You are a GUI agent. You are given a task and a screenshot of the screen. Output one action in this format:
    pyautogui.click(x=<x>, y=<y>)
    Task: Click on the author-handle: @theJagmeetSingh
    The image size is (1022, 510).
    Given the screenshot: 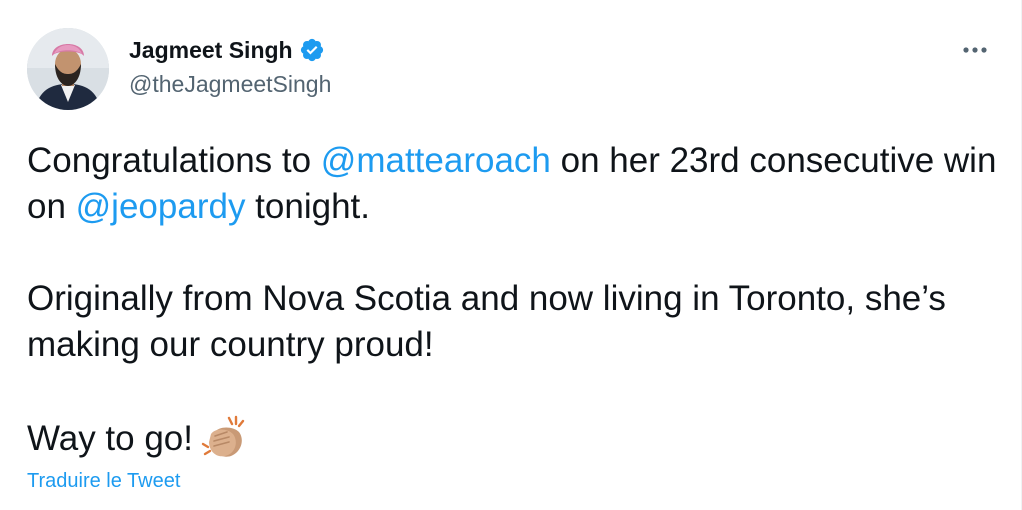 What is the action you would take?
    pyautogui.click(x=230, y=84)
    